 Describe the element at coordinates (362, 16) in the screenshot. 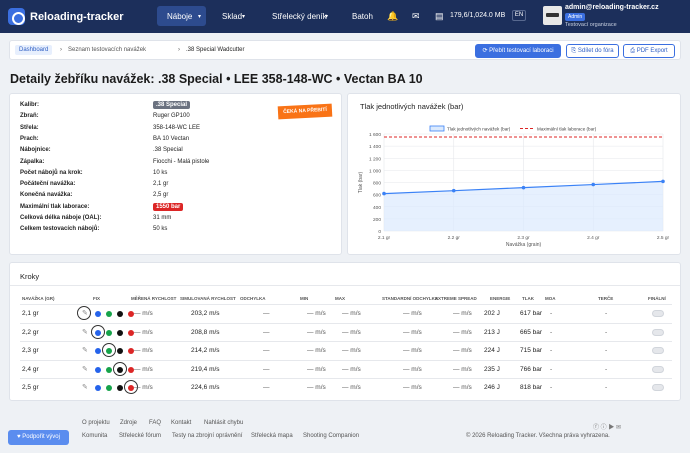

I see `nav-item-batoh: Batoh` at that location.